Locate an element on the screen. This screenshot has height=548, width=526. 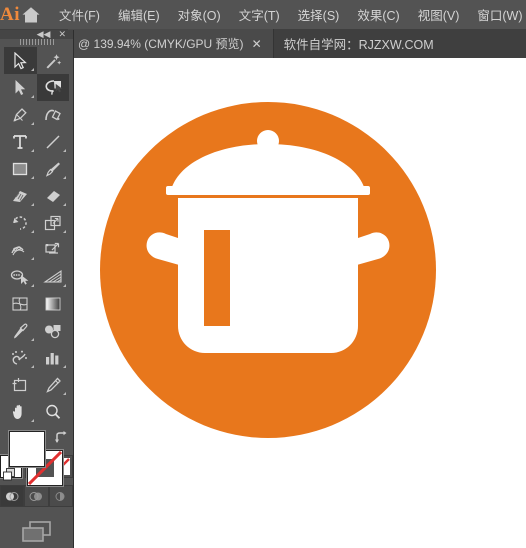
line-segment-tool is located at coordinates (53, 141).